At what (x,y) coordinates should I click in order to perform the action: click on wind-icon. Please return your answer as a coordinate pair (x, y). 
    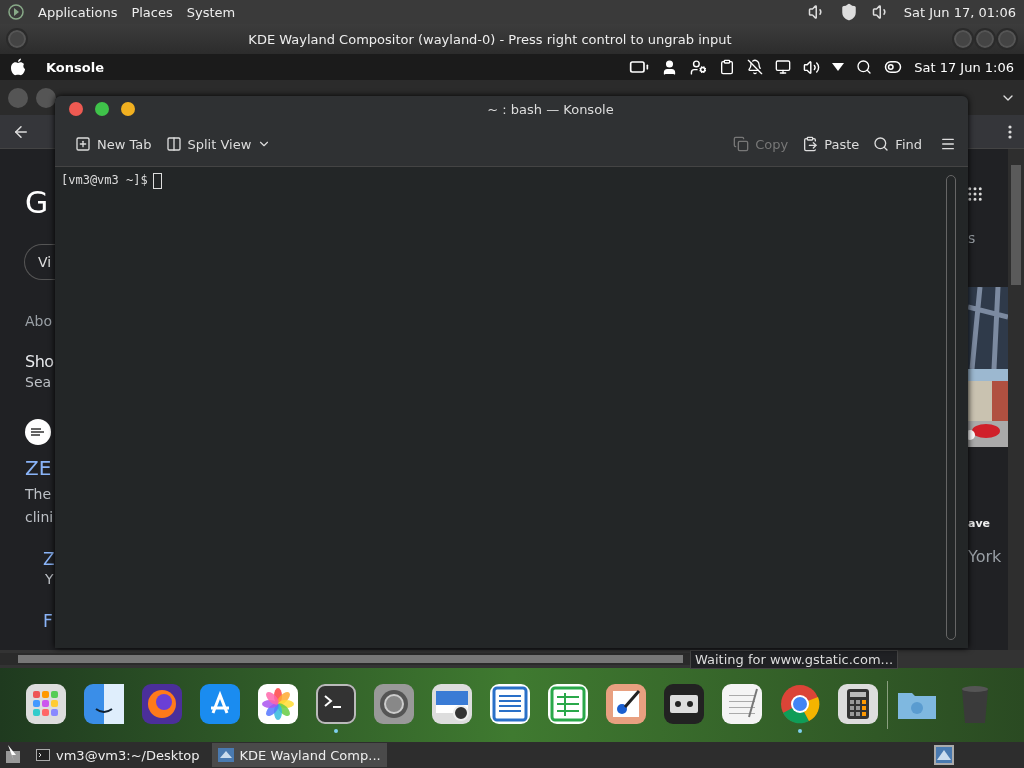
    Looking at the image, I should click on (38, 432).